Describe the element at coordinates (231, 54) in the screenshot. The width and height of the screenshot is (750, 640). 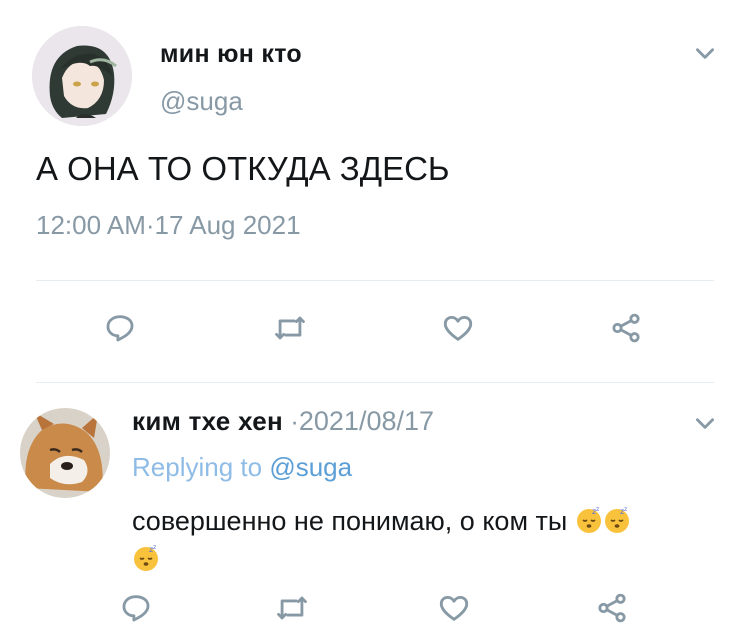
I see `main-author-name: мин юн кто` at that location.